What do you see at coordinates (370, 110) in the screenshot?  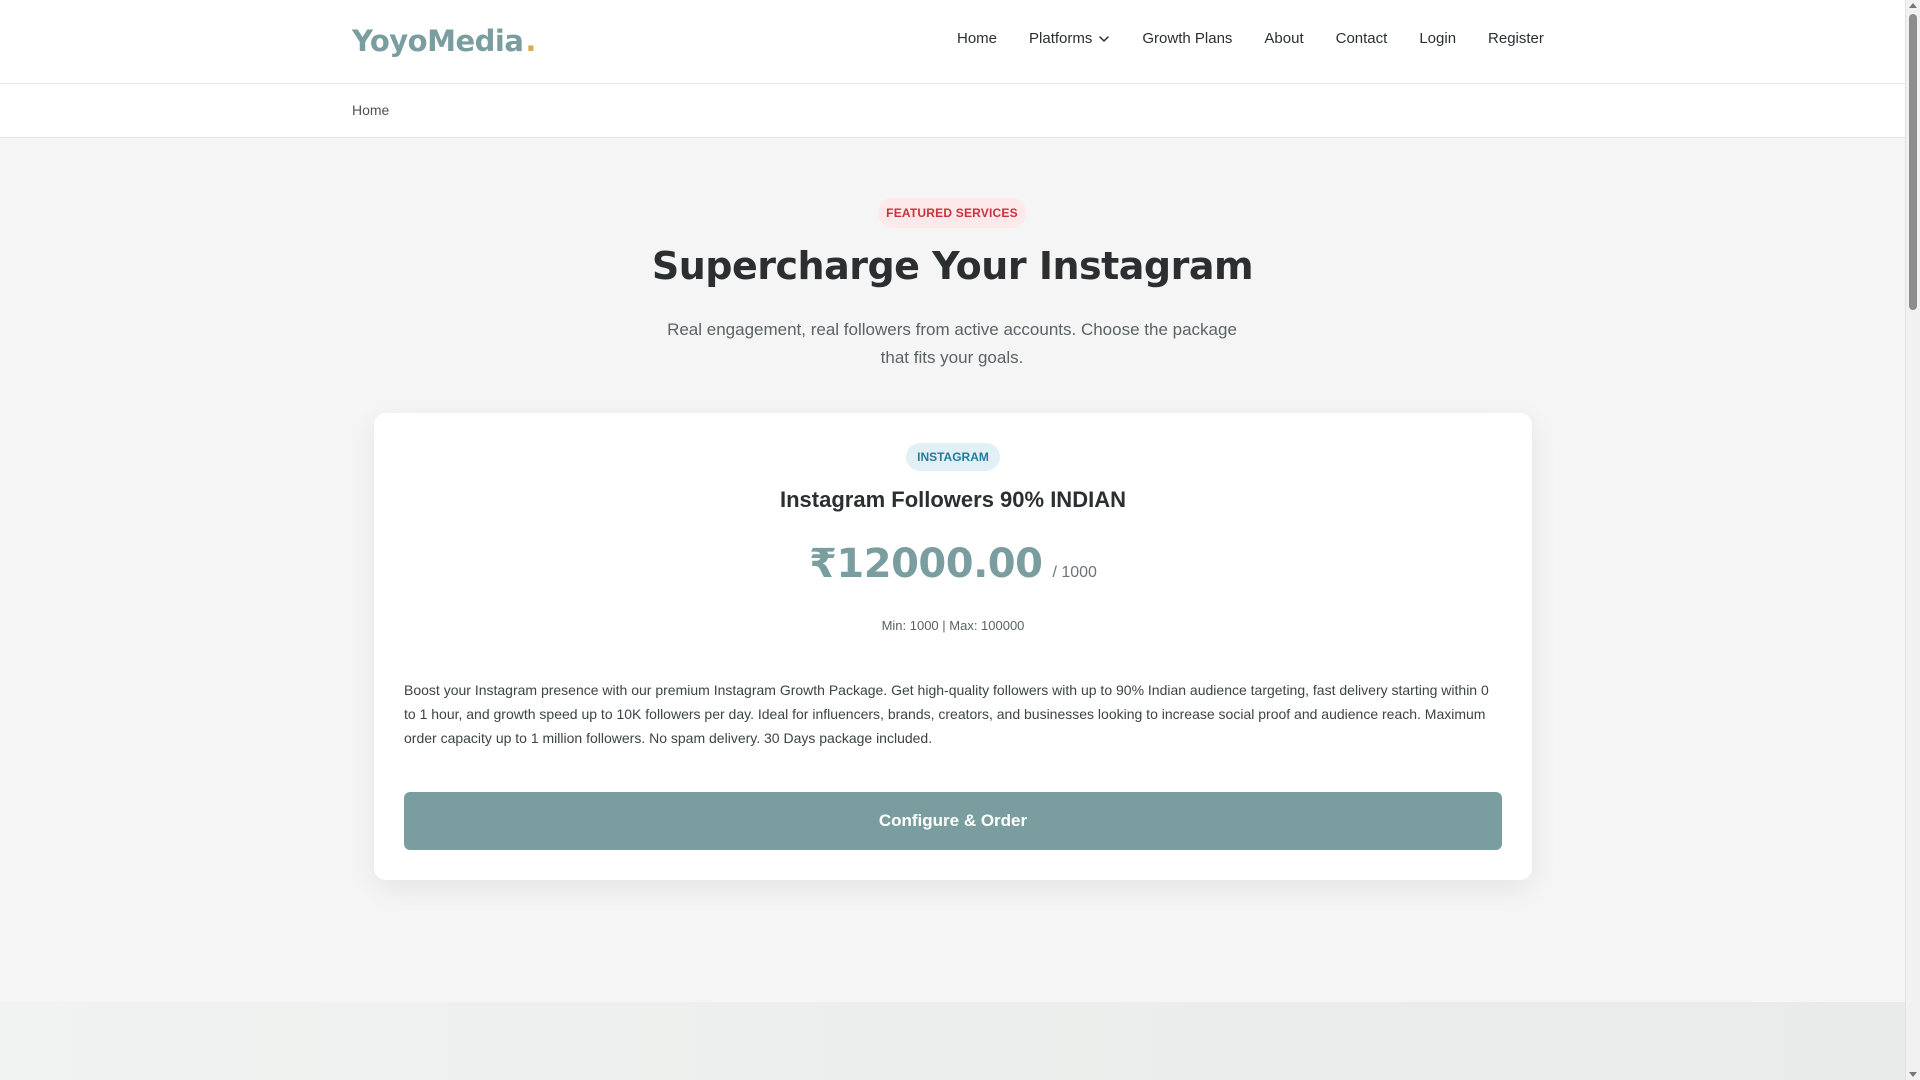 I see `breadcrumb-home: Home` at bounding box center [370, 110].